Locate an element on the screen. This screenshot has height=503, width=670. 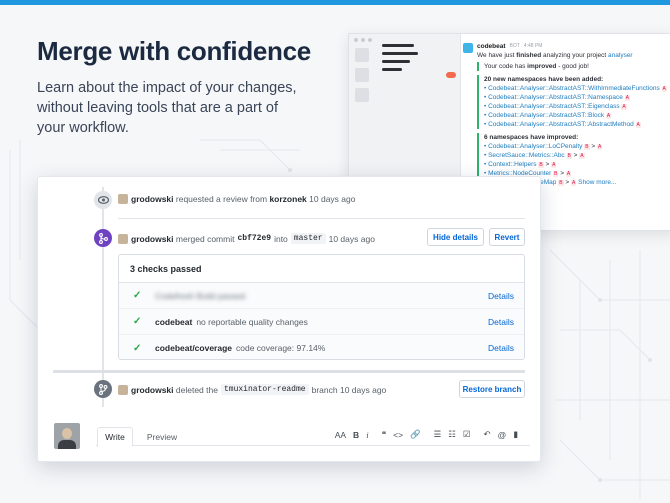
window-controls is located at coordinates (363, 40).